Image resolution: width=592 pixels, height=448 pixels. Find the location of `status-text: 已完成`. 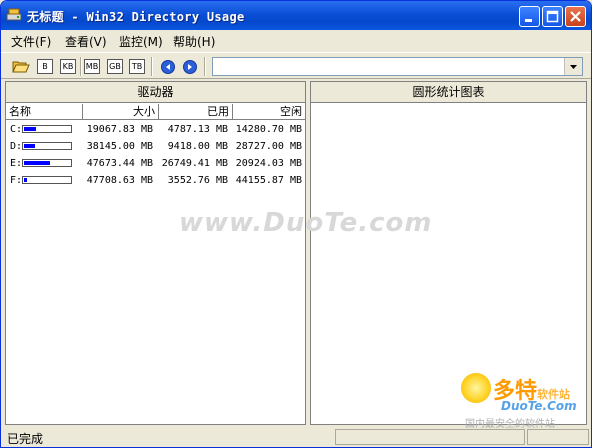

status-text: 已完成 is located at coordinates (25, 439).